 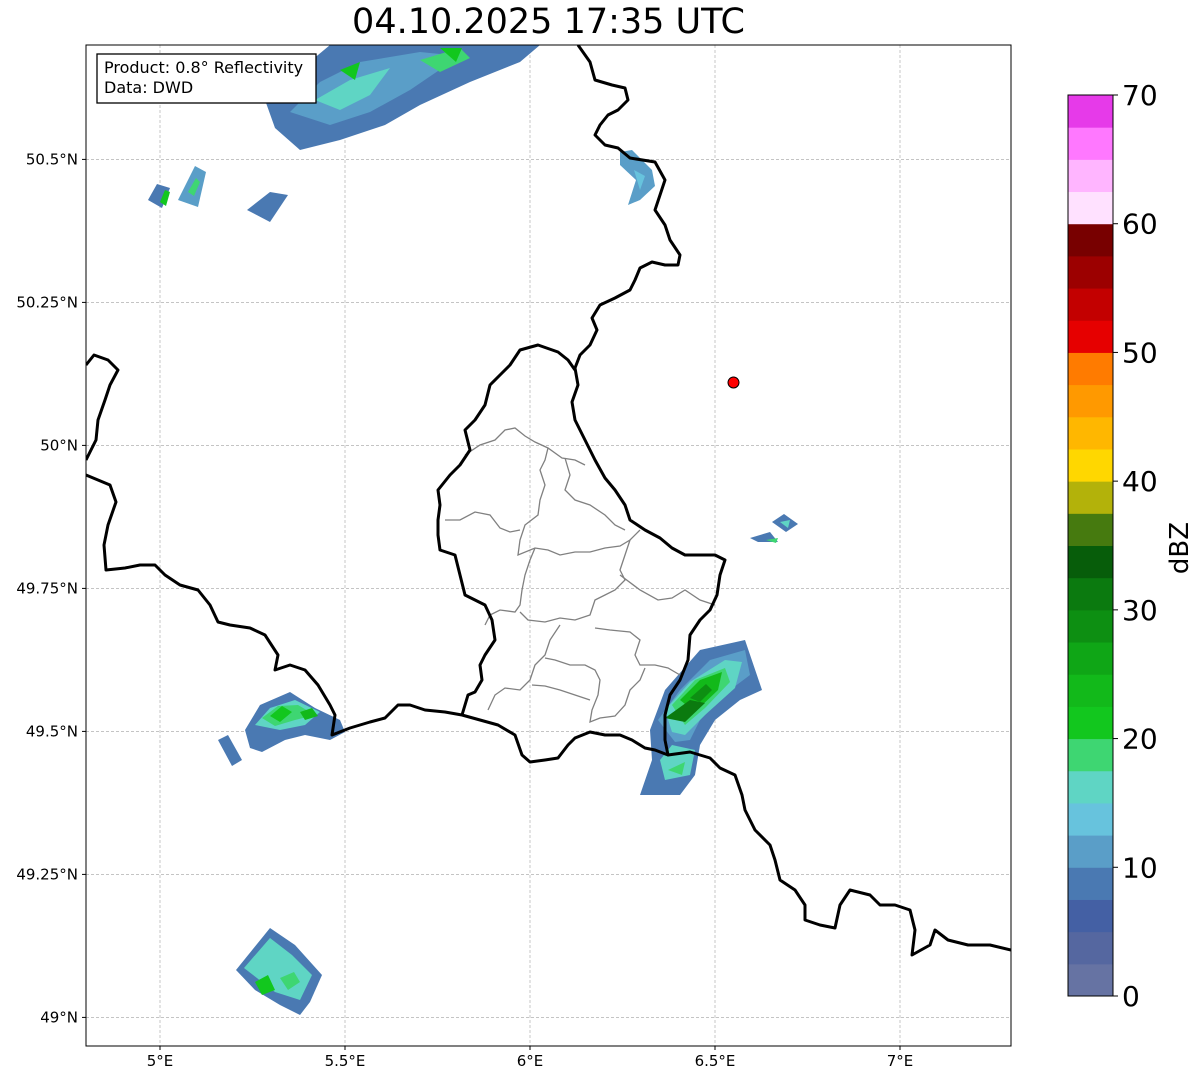 What do you see at coordinates (1180, 548) in the screenshot?
I see `colorbar-label: dBZ` at bounding box center [1180, 548].